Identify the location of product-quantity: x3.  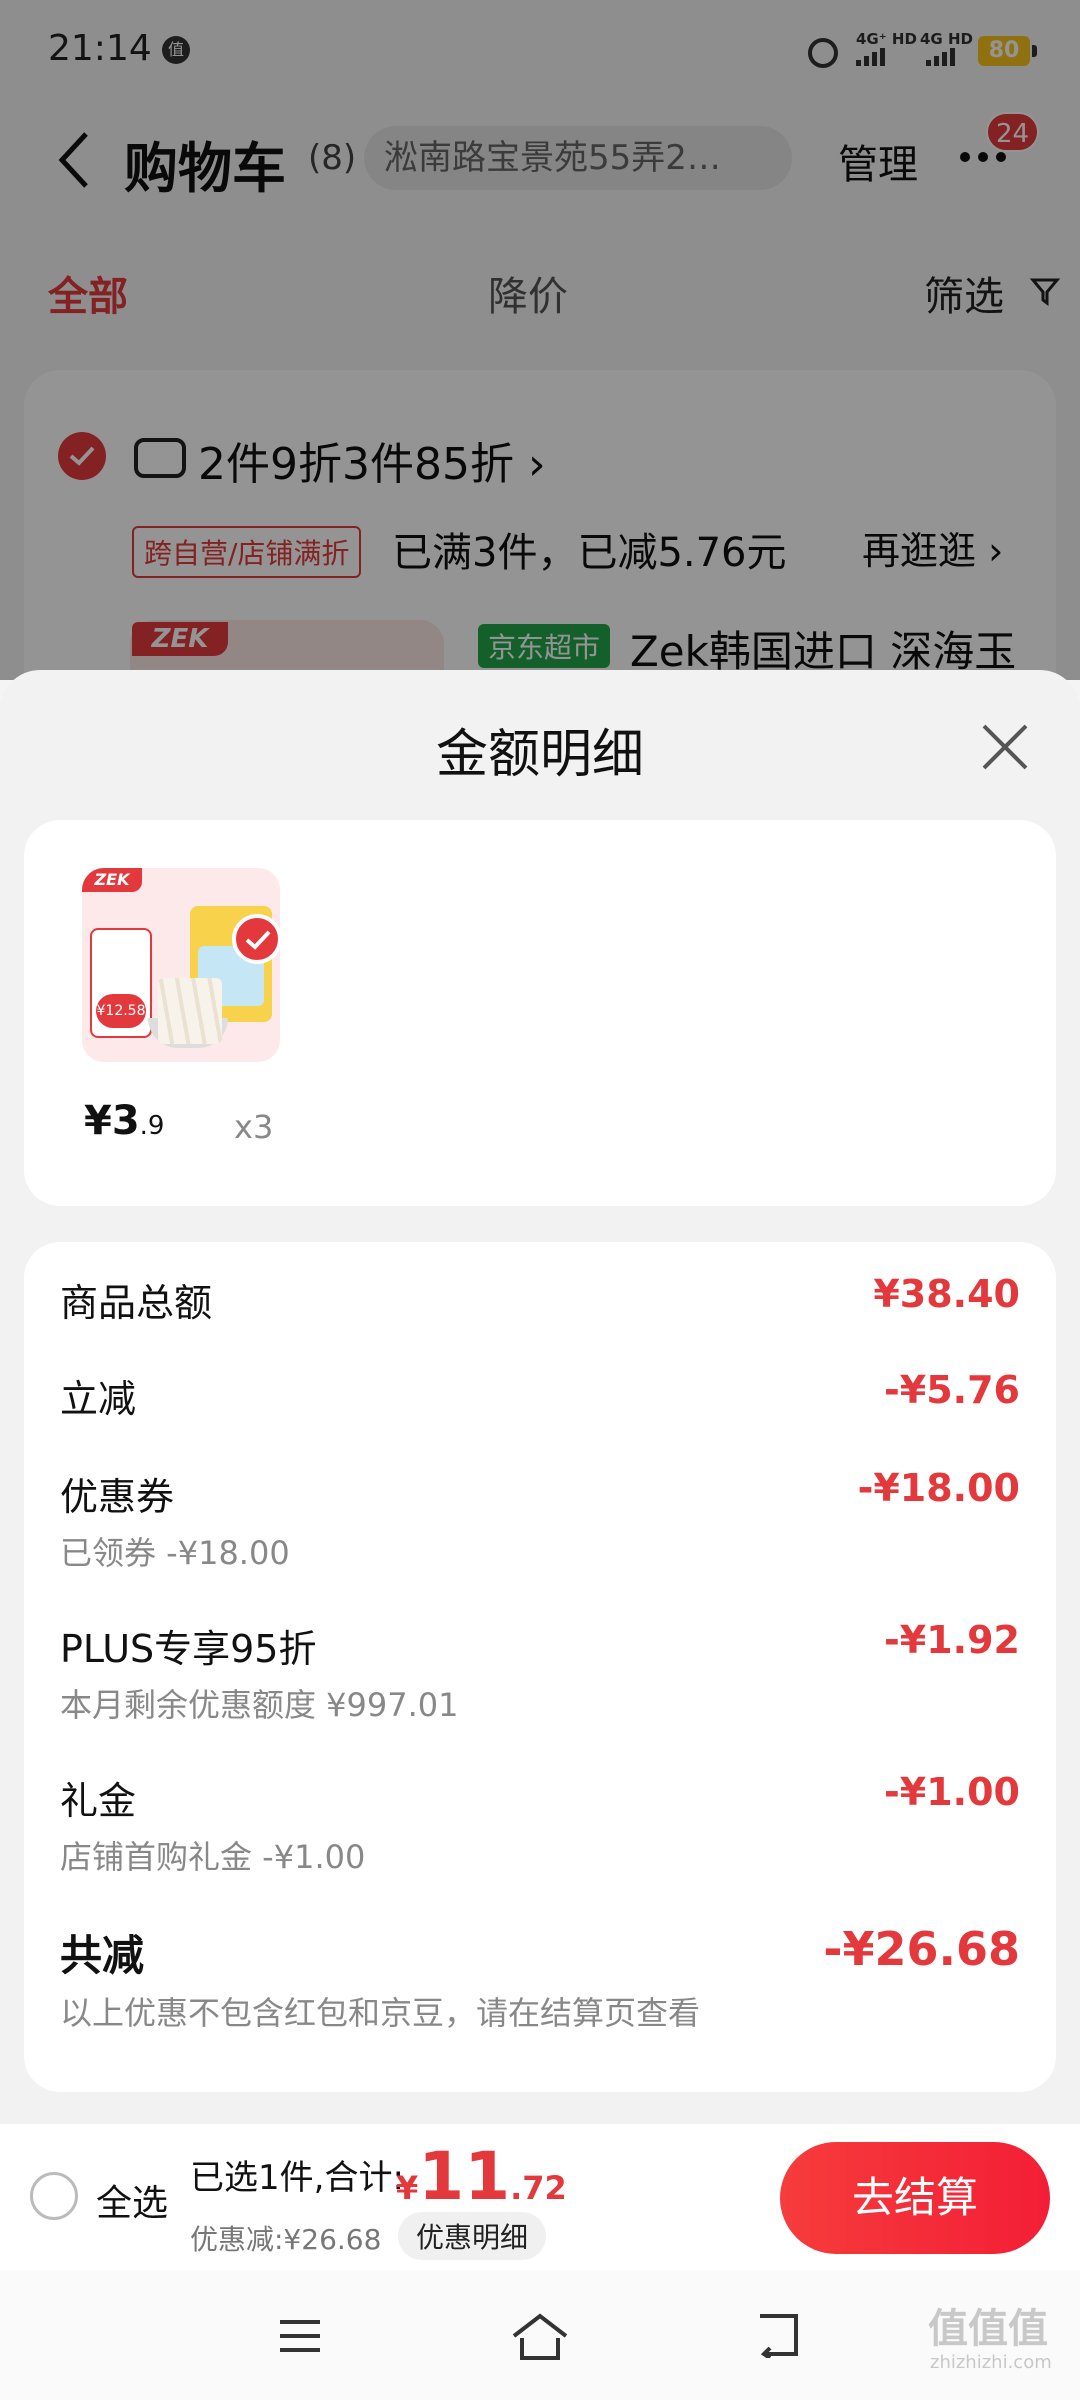
(254, 1127).